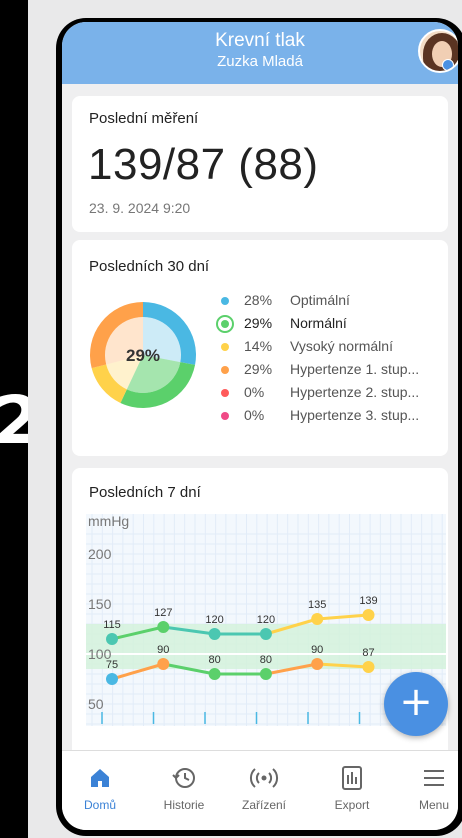 This screenshot has height=838, width=462. What do you see at coordinates (448, 65) in the screenshot?
I see `avatar-dropdown-icon` at bounding box center [448, 65].